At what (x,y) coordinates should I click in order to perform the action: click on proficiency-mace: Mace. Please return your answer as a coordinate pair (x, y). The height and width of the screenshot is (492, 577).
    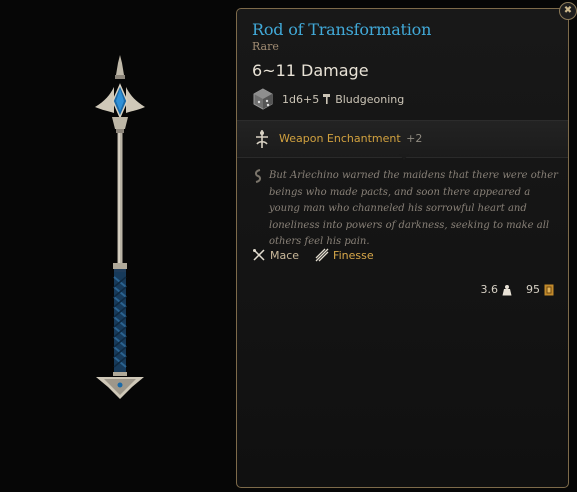
    Looking at the image, I should click on (284, 255).